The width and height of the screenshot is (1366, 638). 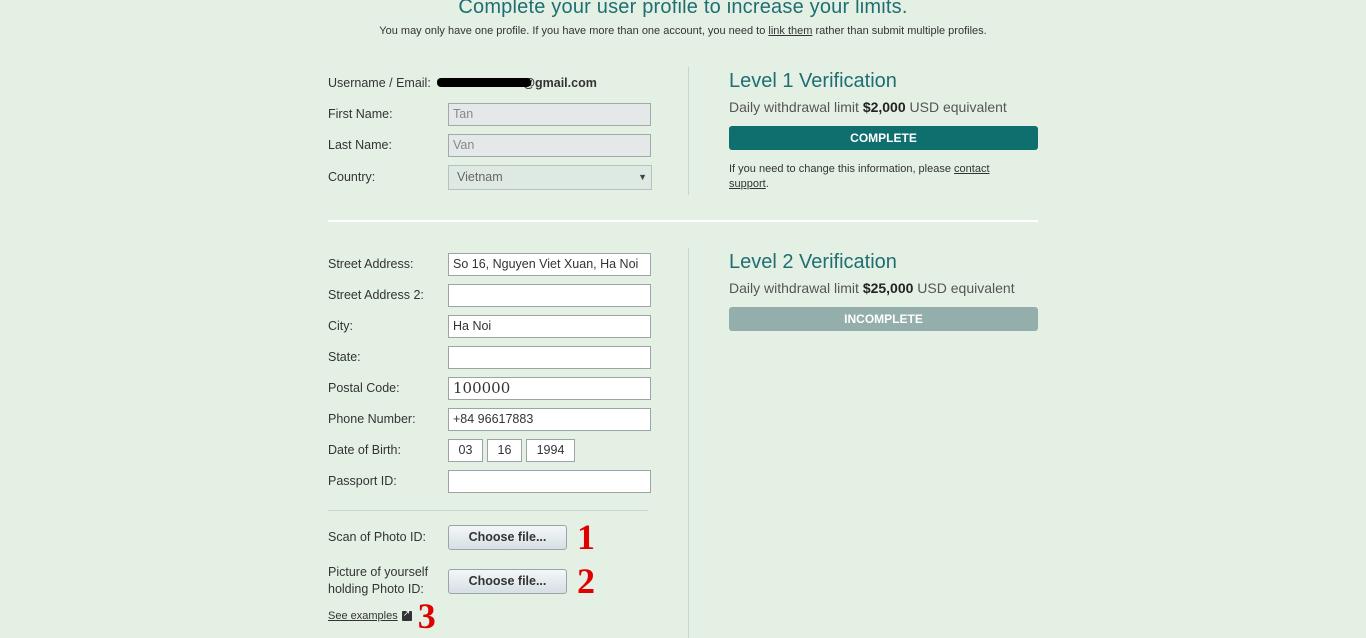 I want to click on see-examples-link: See examples, so click(x=363, y=616).